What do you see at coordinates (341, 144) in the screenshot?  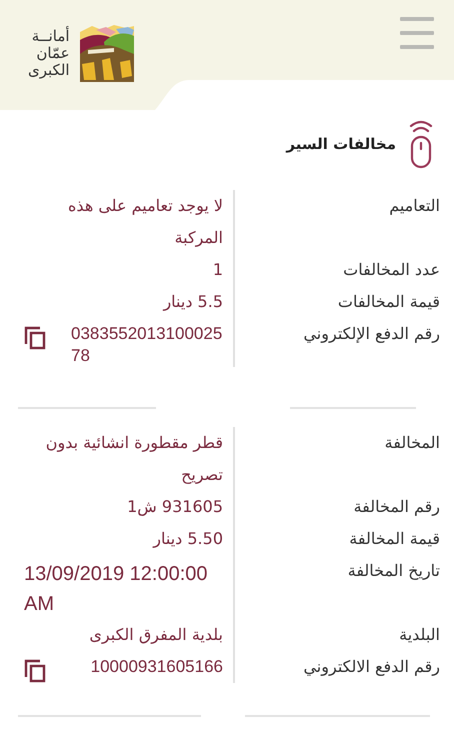 I see `page-title: مخالفات السير` at bounding box center [341, 144].